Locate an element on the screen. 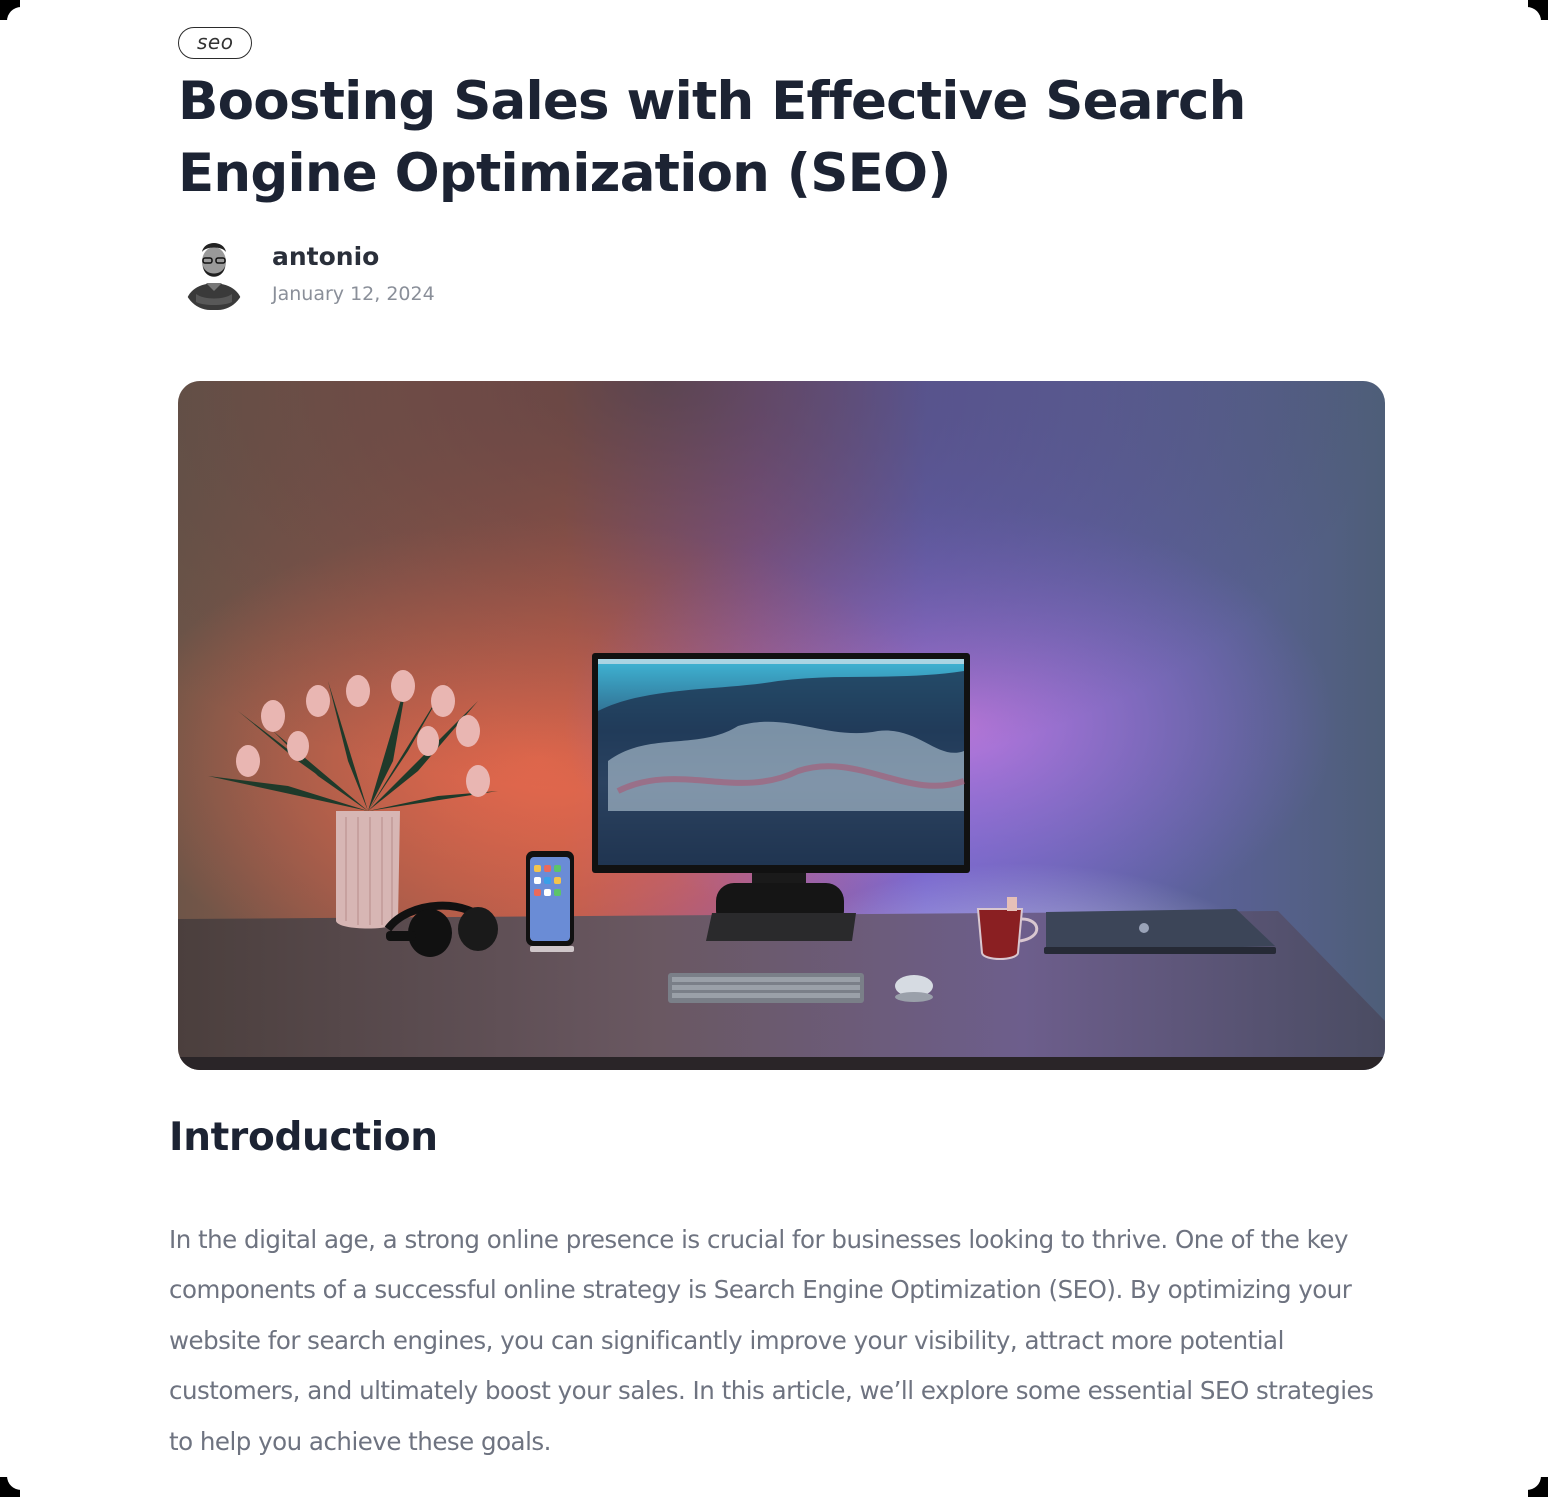 This screenshot has width=1548, height=1497. frame-corner-bottom-right is located at coordinates (1534, 1483).